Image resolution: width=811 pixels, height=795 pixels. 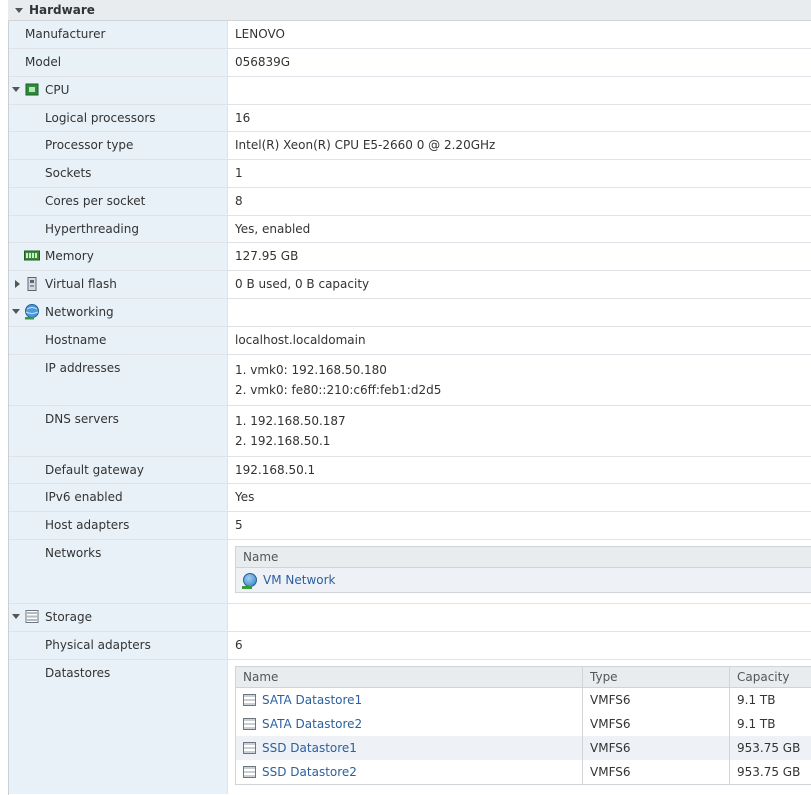 What do you see at coordinates (260, 34) in the screenshot?
I see `value-manufacturer: LENOVO` at bounding box center [260, 34].